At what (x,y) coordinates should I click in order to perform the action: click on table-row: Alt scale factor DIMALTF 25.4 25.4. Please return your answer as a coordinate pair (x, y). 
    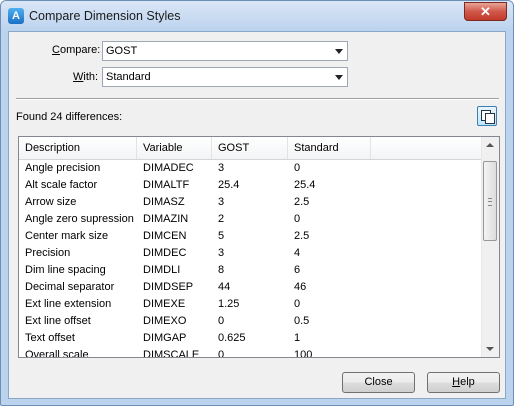
    Looking at the image, I should click on (251, 185).